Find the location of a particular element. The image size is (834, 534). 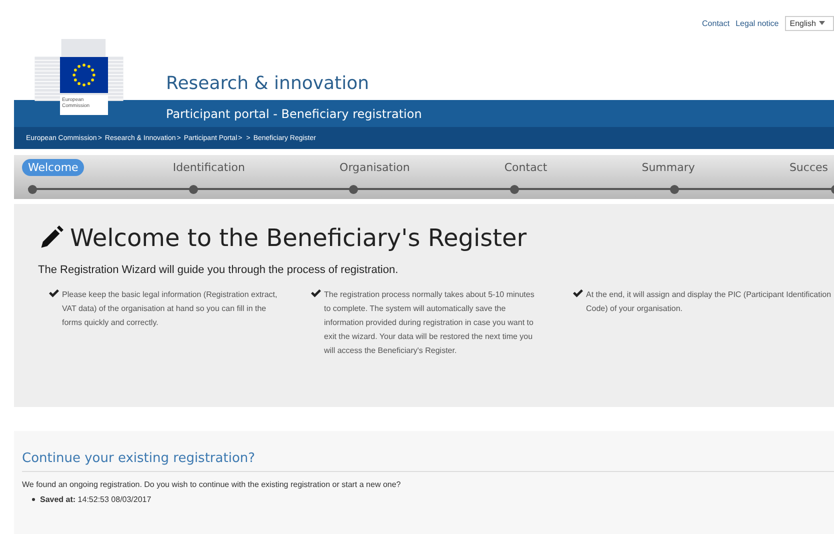

wizard-step: Identification is located at coordinates (208, 167).